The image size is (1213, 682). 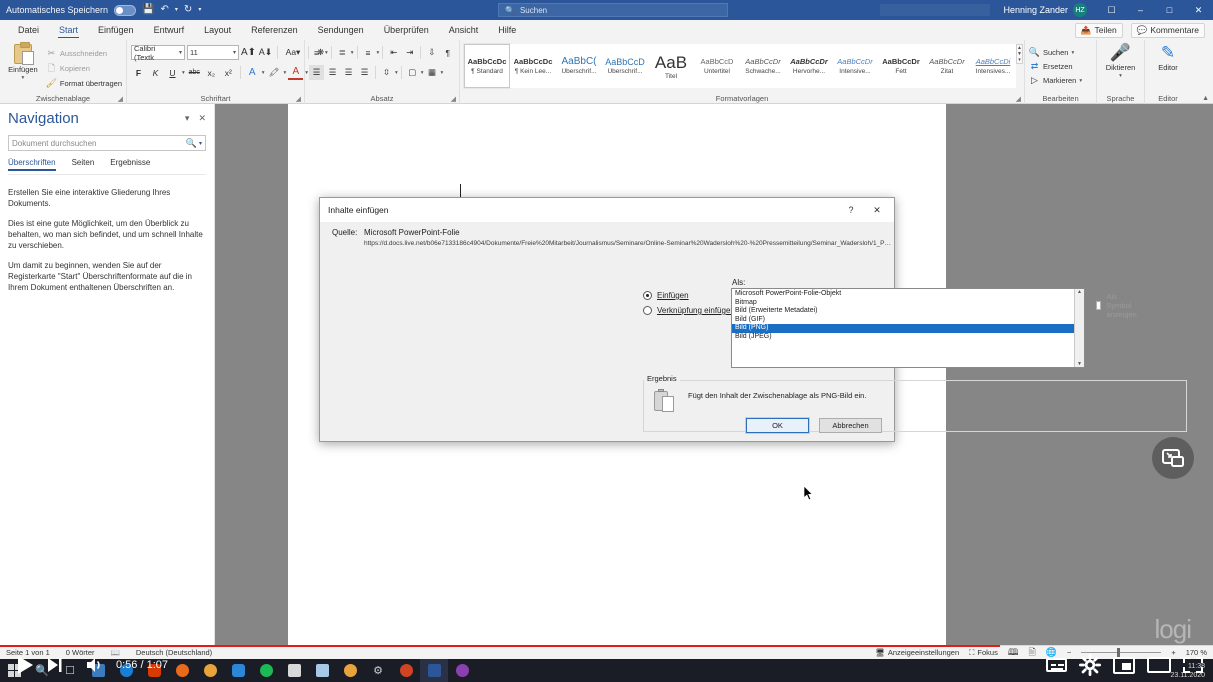 I want to click on zoom-in-button: +, so click(x=1173, y=652).